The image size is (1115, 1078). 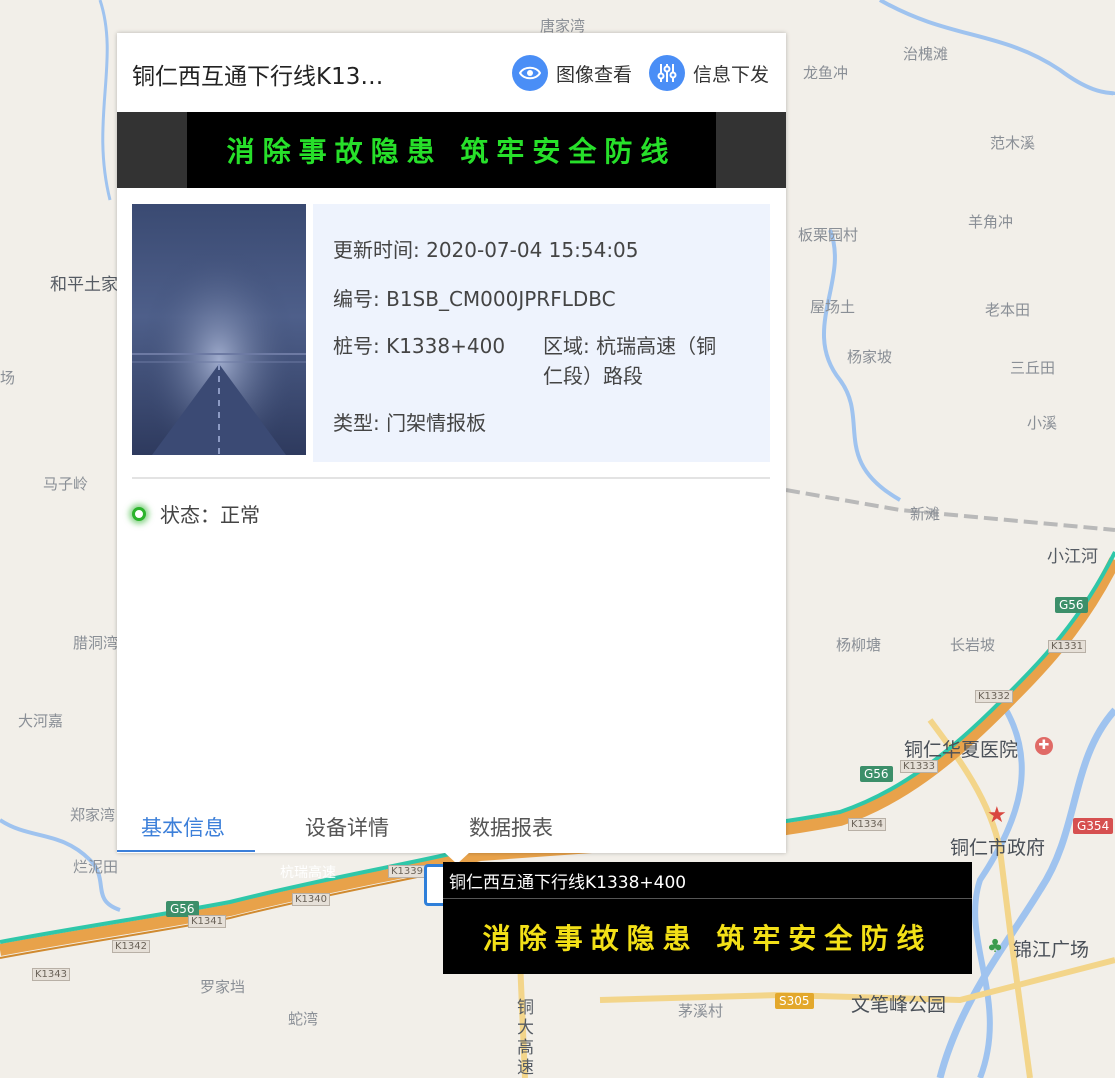 I want to click on km-marker: K1343, so click(x=51, y=974).